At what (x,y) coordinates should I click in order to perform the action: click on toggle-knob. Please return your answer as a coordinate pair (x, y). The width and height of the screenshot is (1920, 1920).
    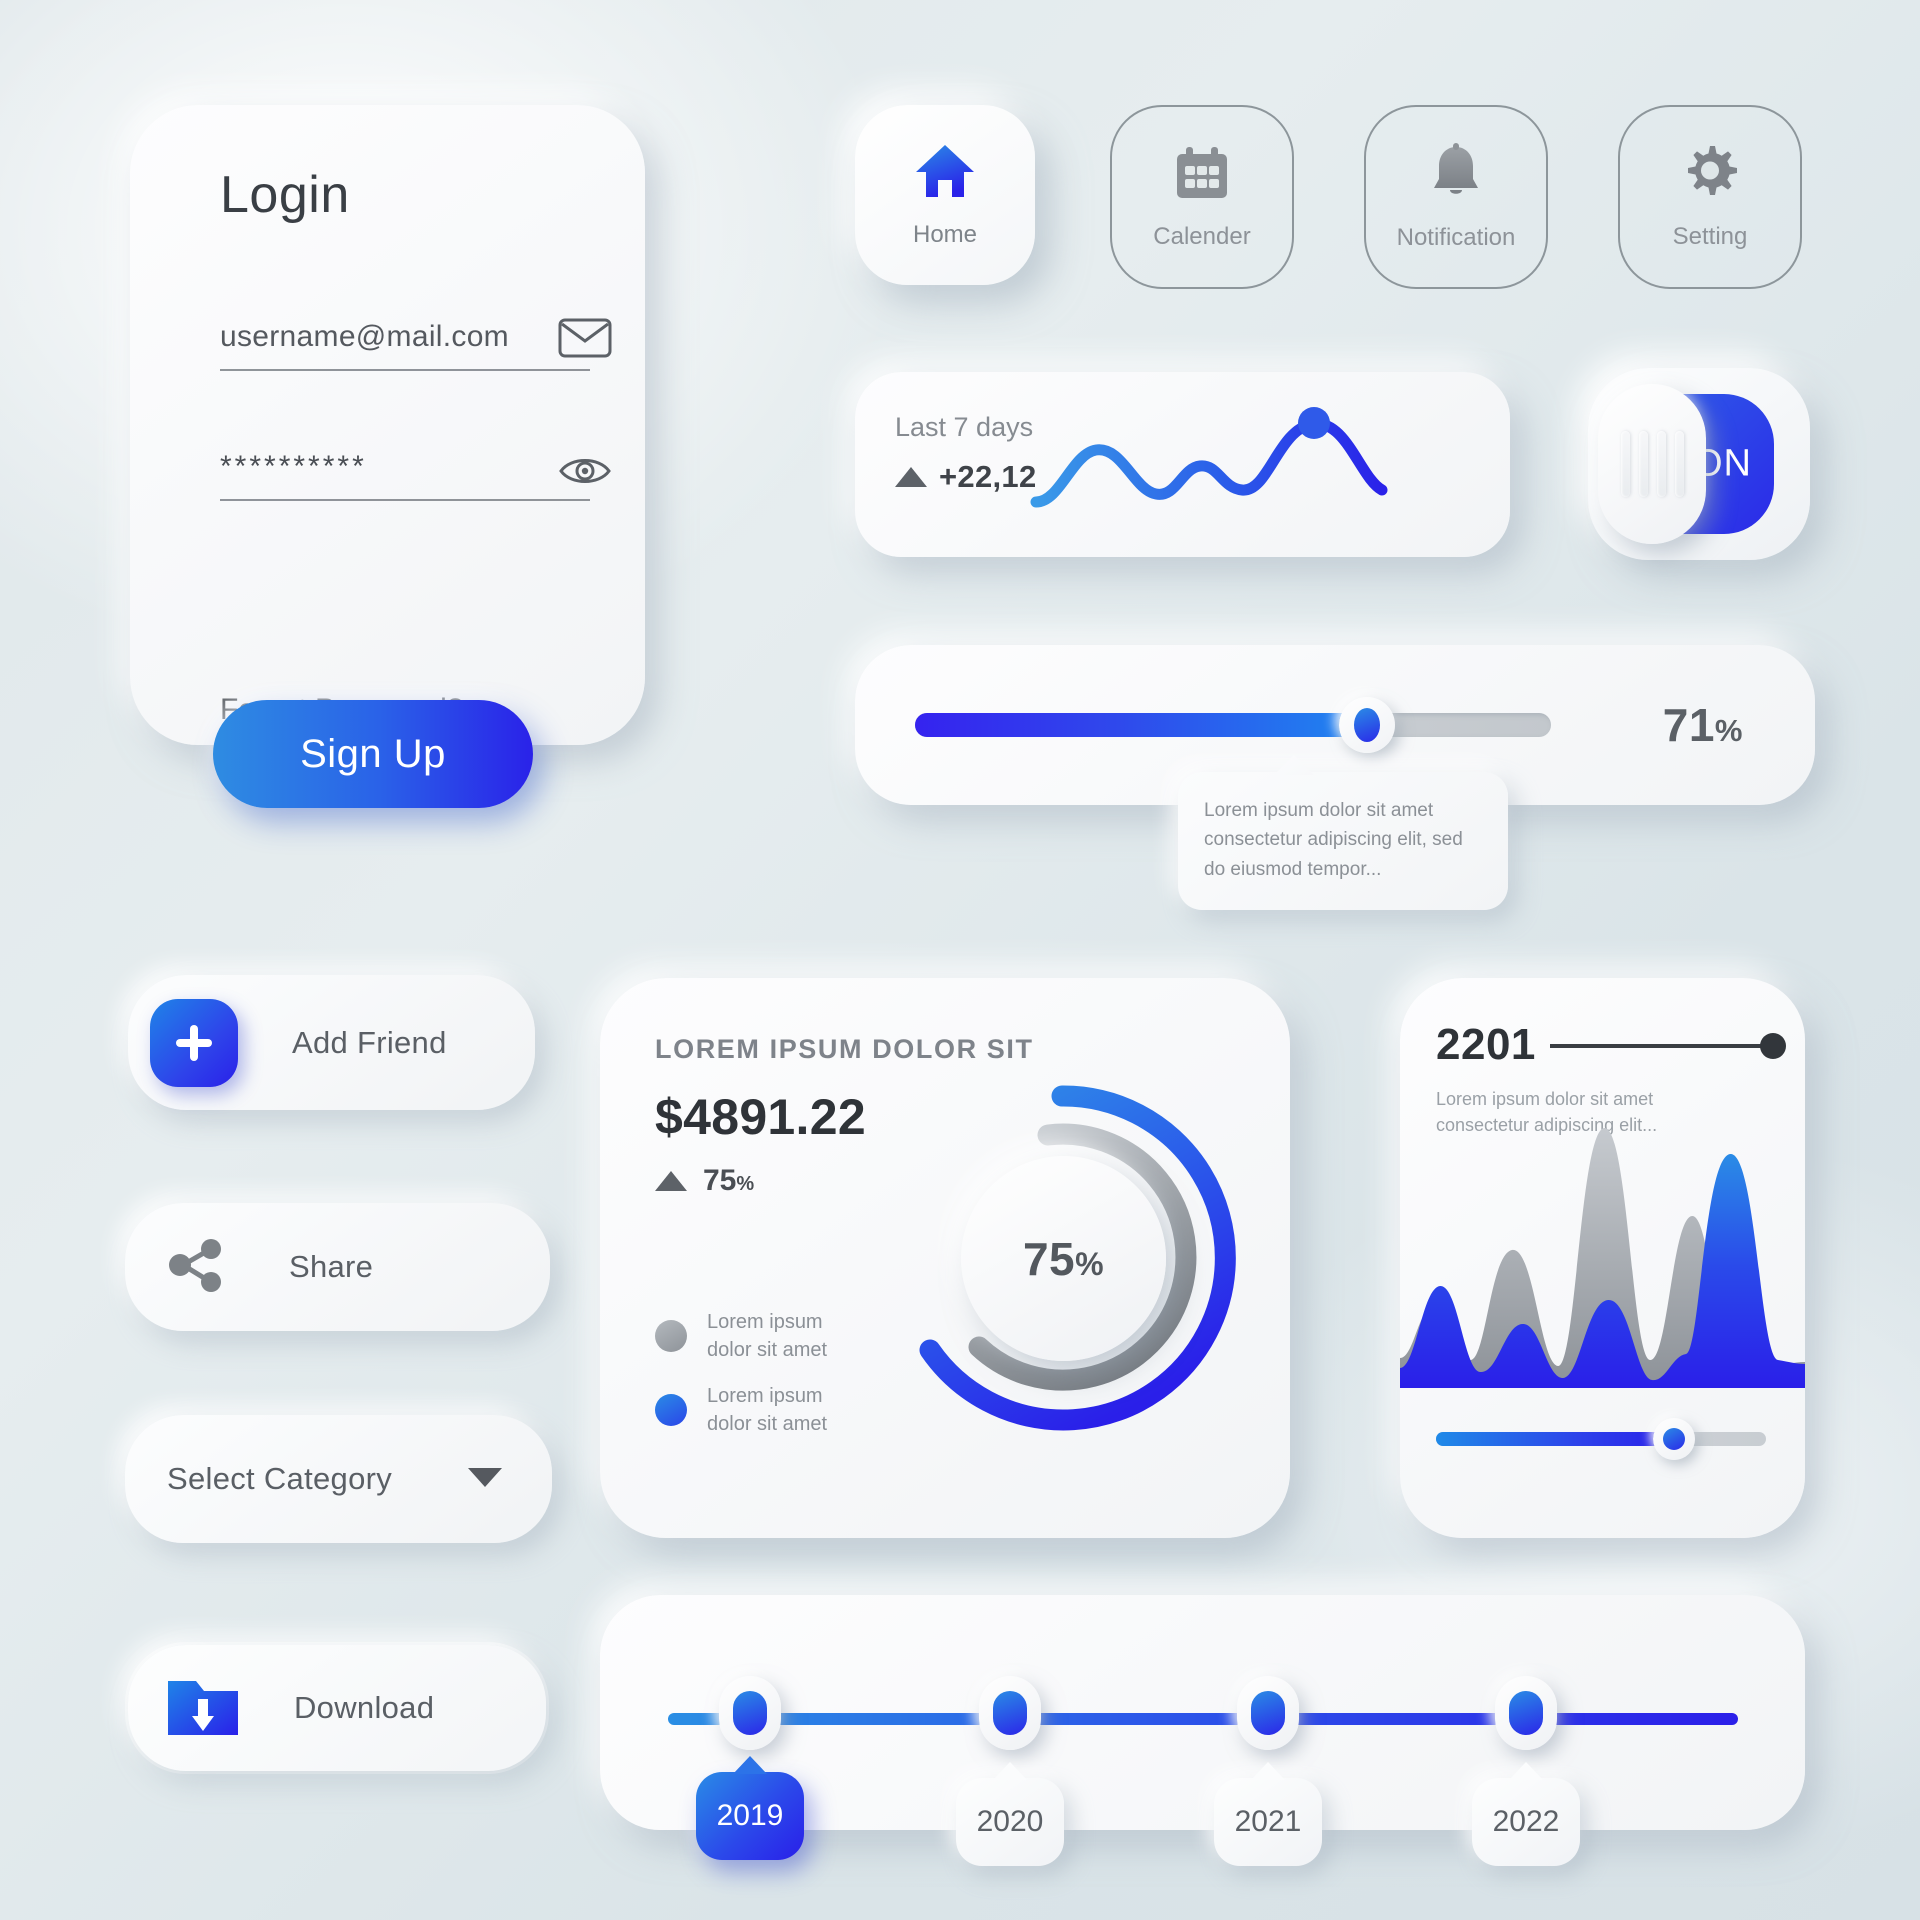
    Looking at the image, I should click on (1652, 464).